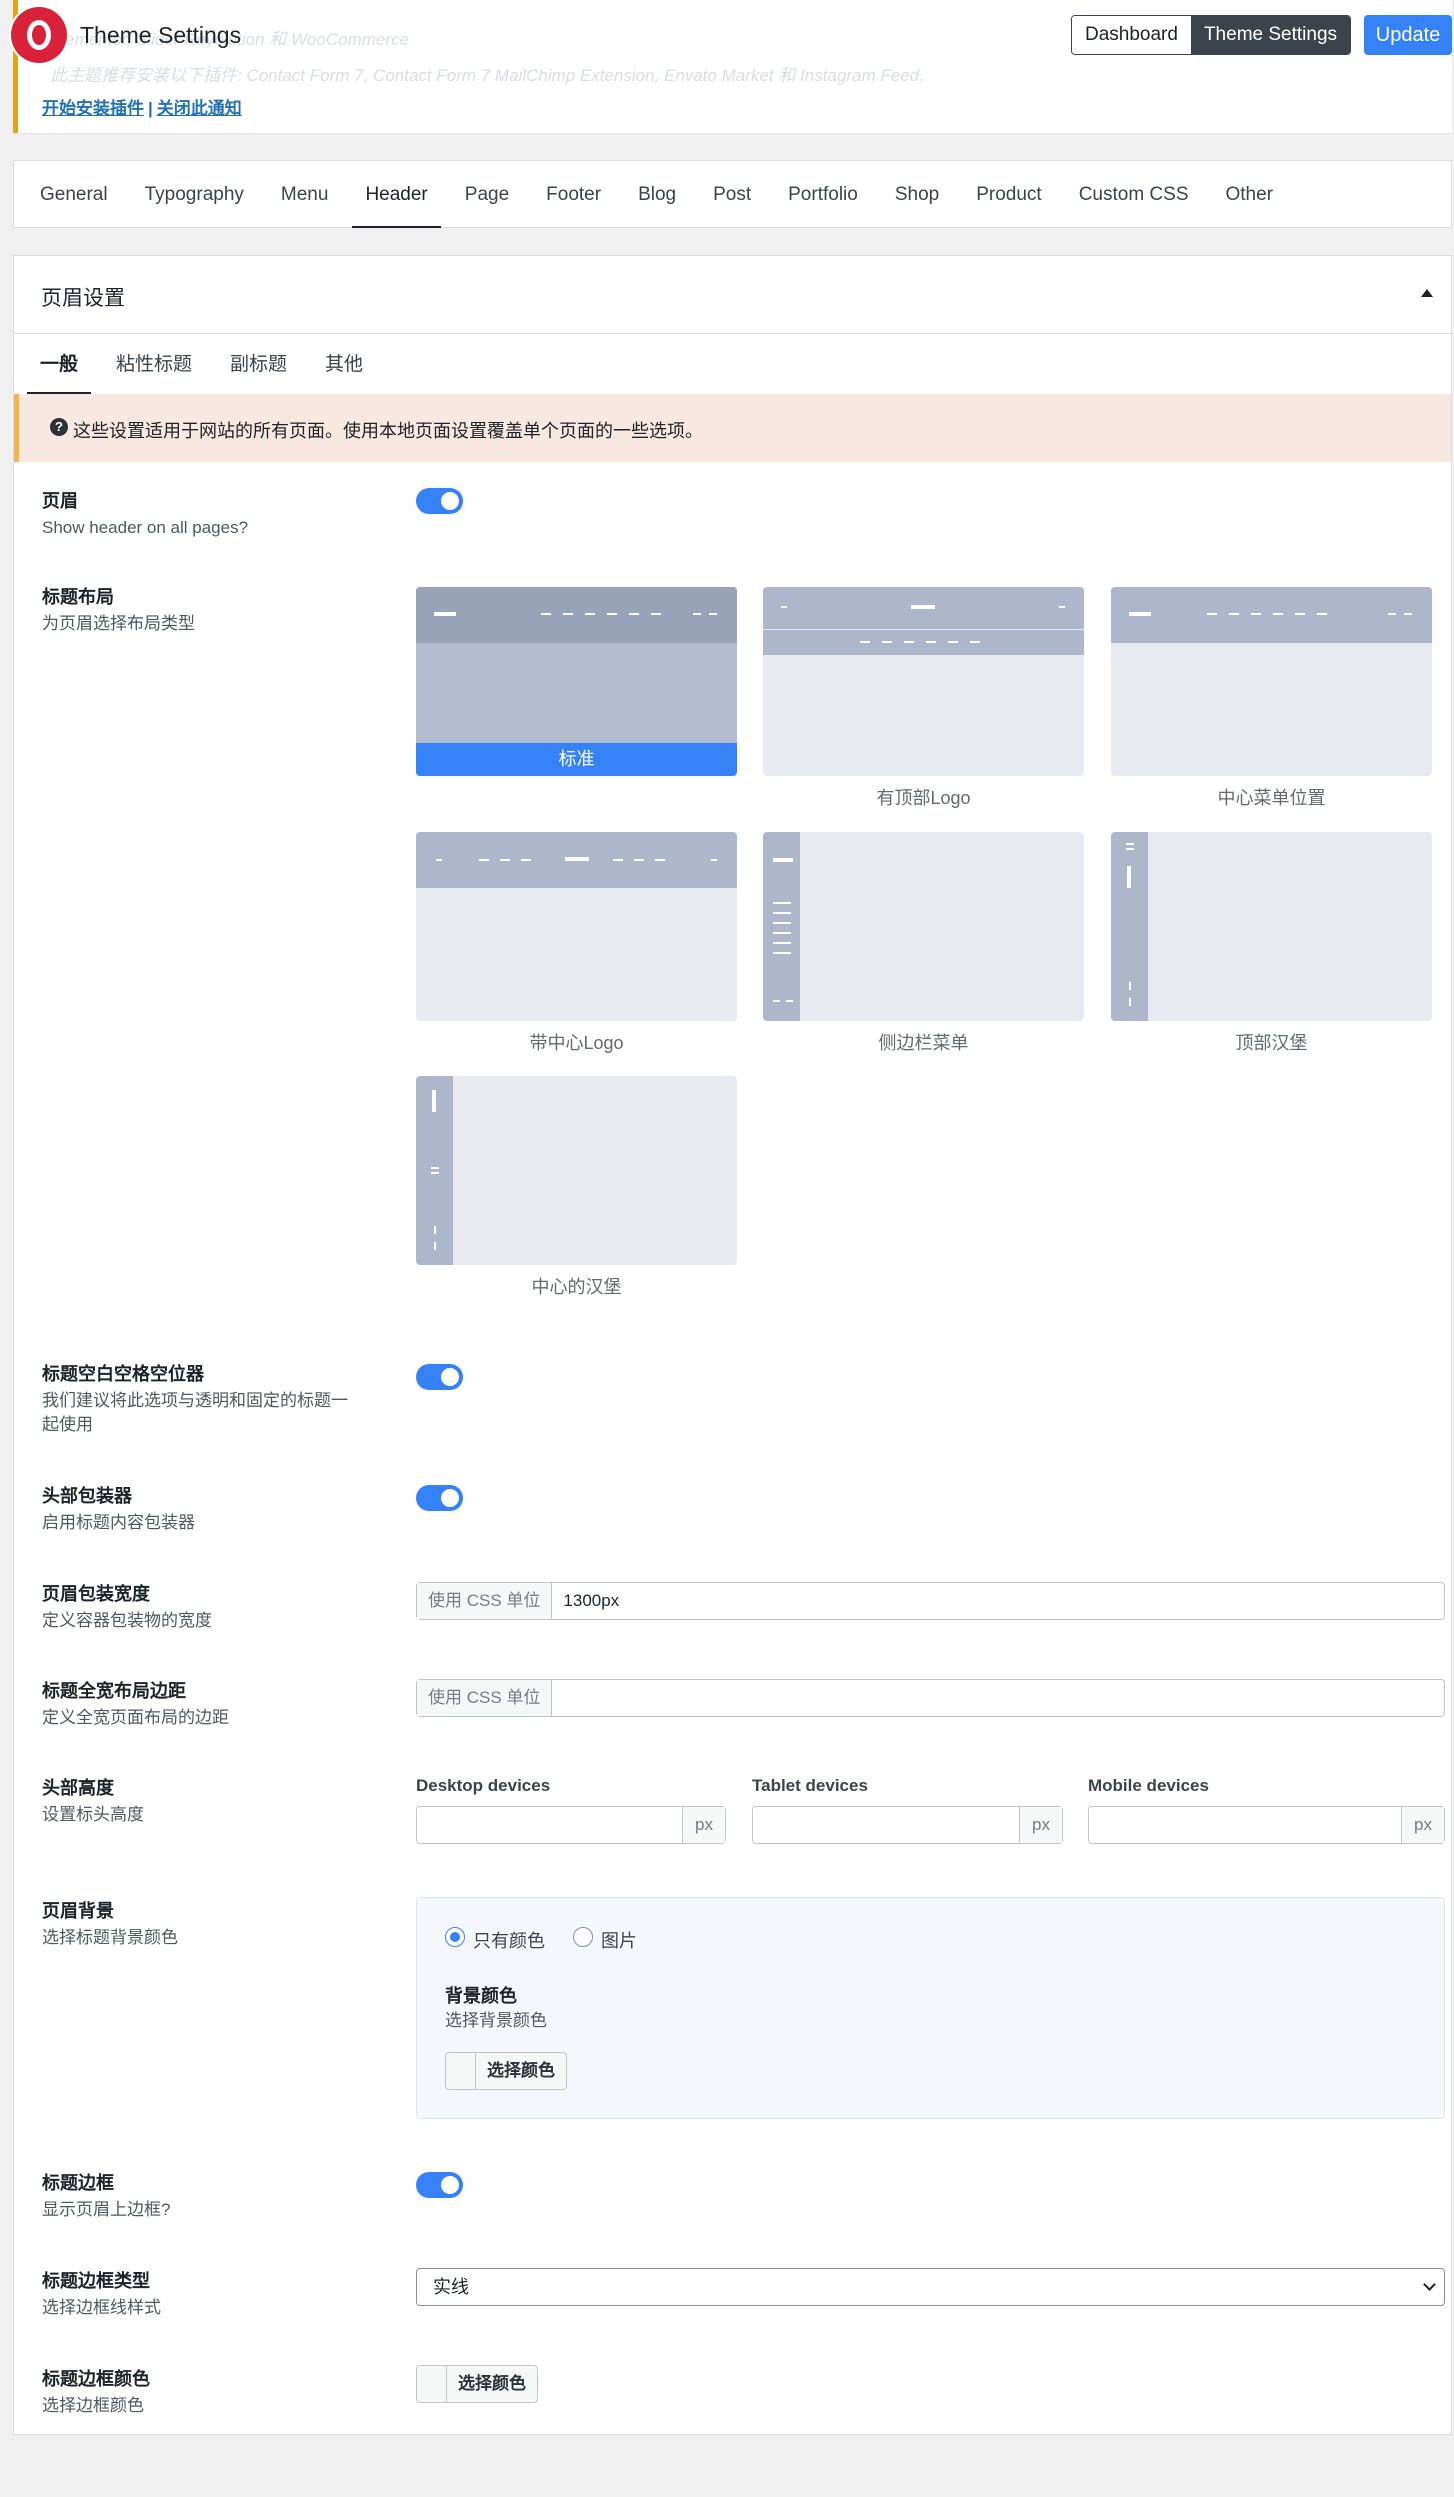 Image resolution: width=1454 pixels, height=2497 pixels. I want to click on wrapper-width-input: 使用 CSS 单位 1300px, so click(930, 1601).